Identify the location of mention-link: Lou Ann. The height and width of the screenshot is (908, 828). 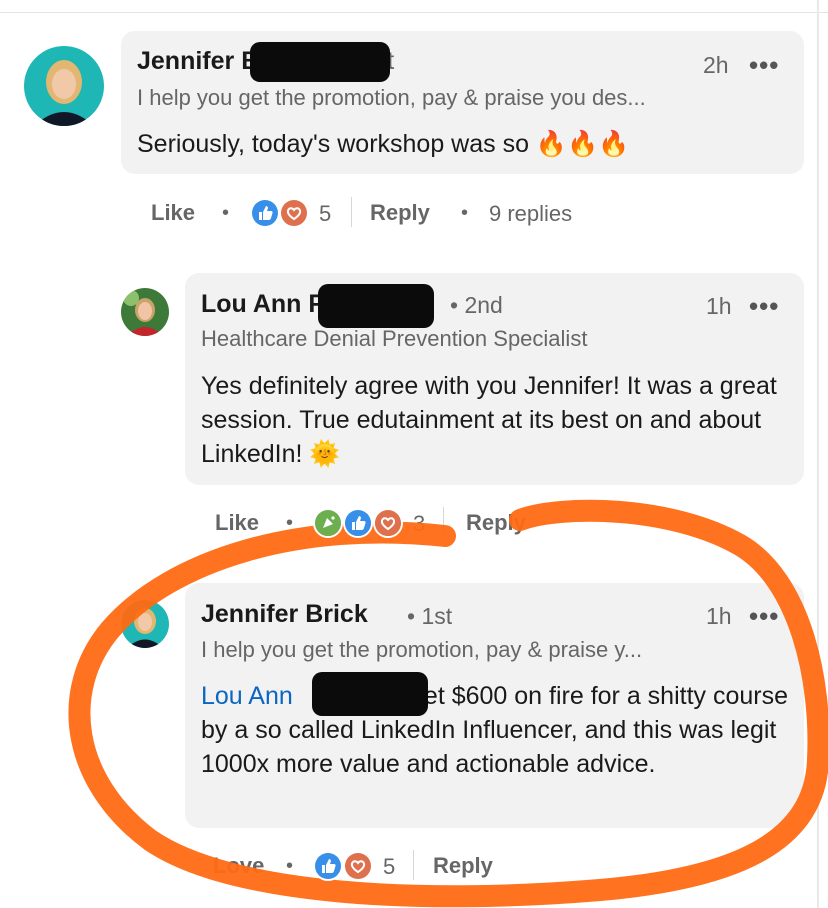
(247, 696).